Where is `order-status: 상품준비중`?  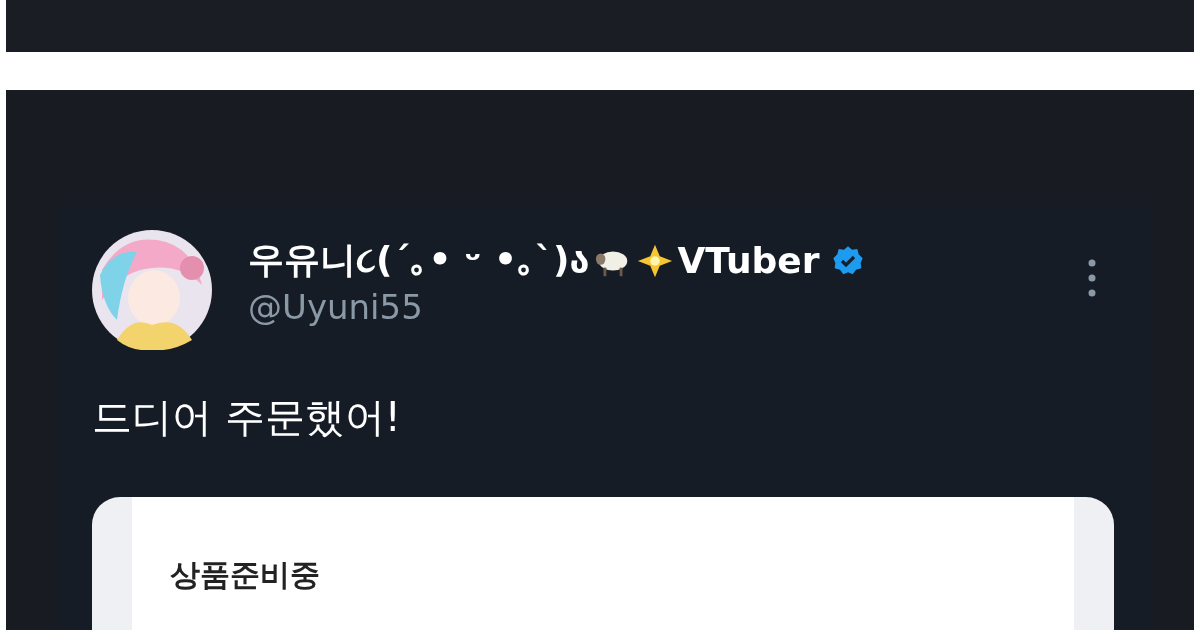
order-status: 상품준비중 is located at coordinates (245, 574).